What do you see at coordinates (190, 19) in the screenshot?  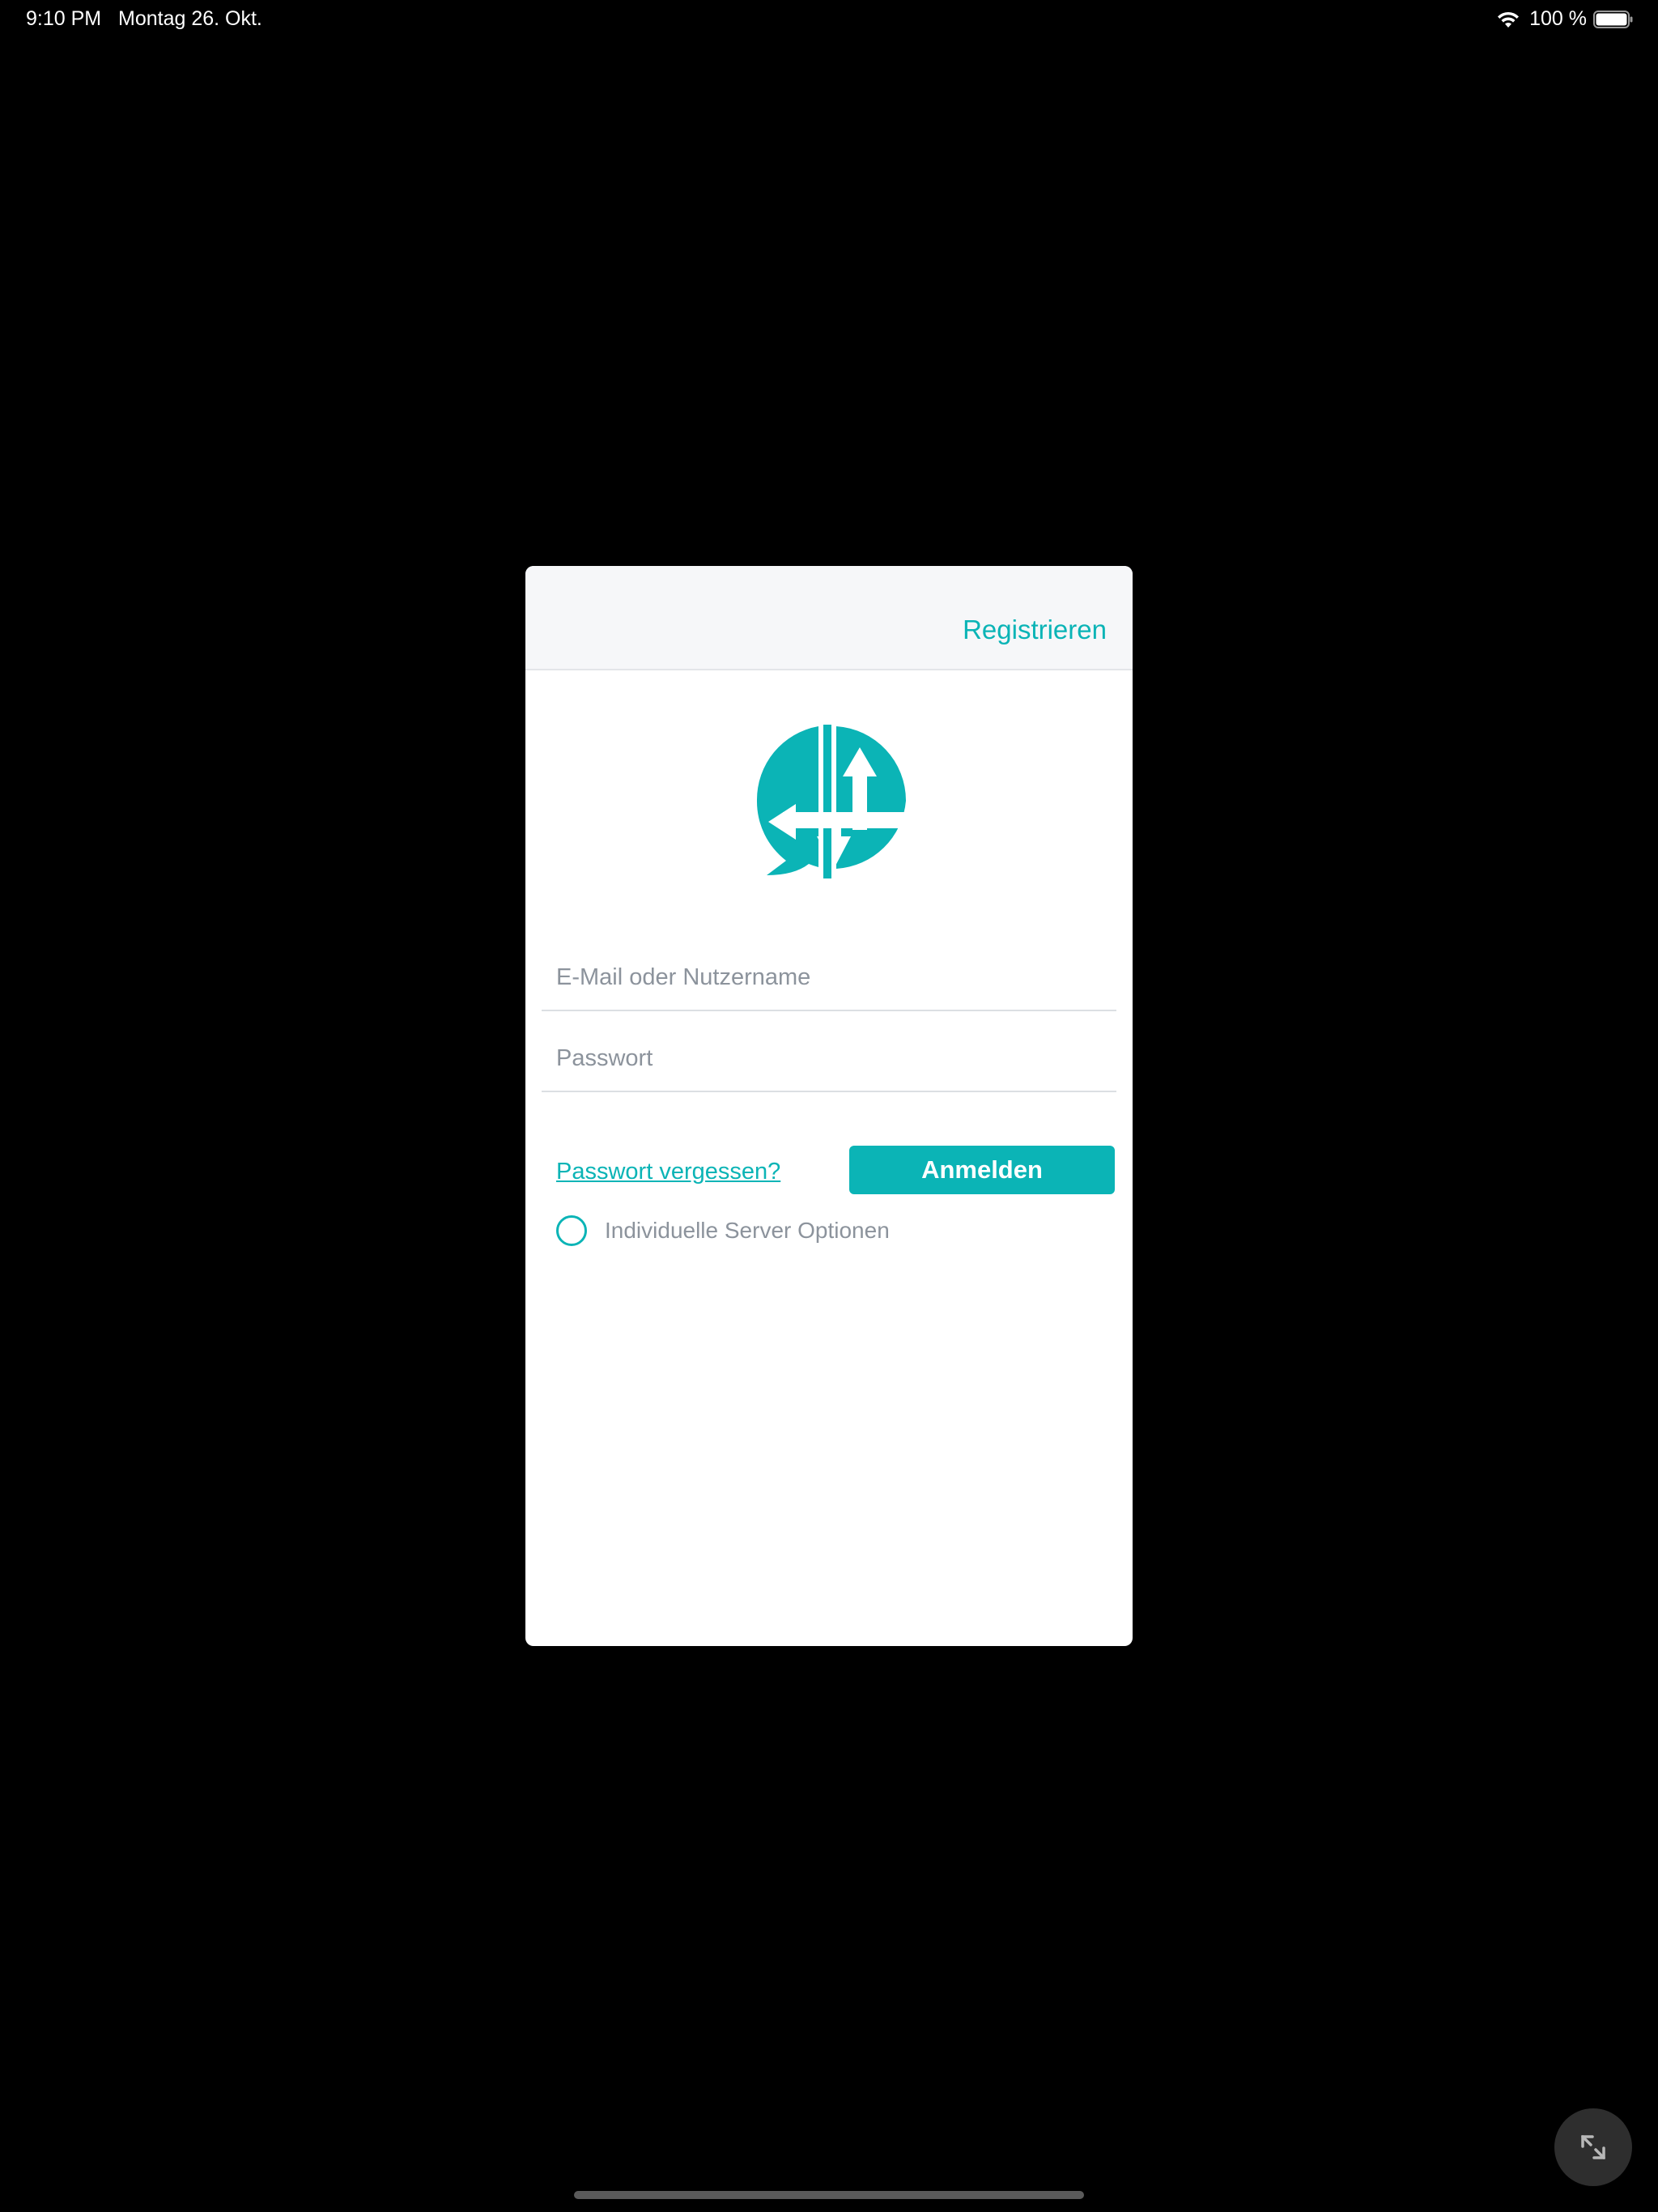 I see `status-date: Montag 26. Okt.` at bounding box center [190, 19].